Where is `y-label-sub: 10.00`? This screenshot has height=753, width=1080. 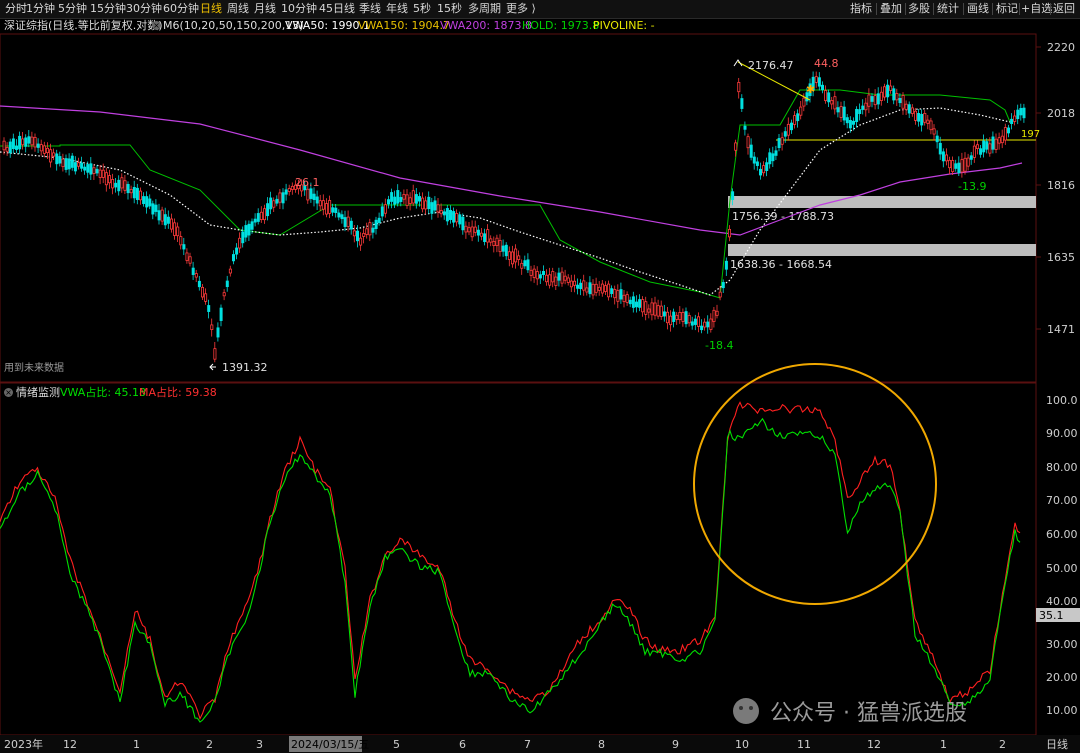 y-label-sub: 10.00 is located at coordinates (1062, 710).